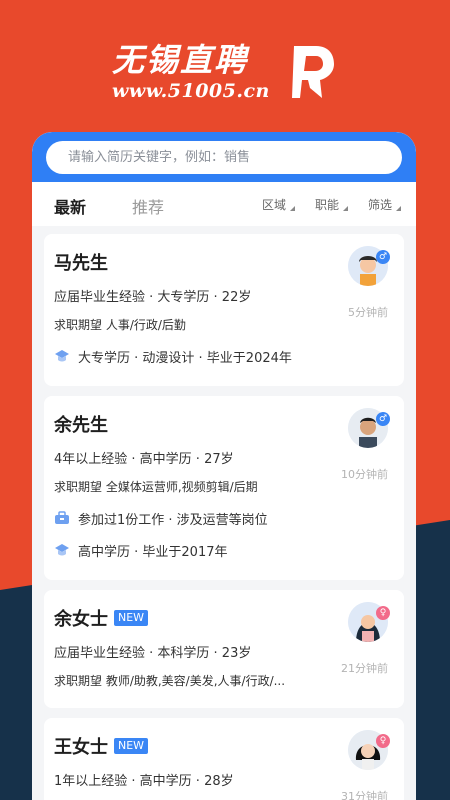 Image resolution: width=450 pixels, height=800 pixels. Describe the element at coordinates (144, 459) in the screenshot. I see `candidate-meta: 4年以上经验 · 高中学历 · 27岁` at that location.